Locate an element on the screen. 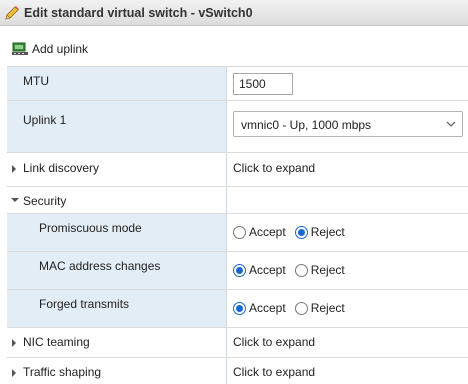 The image size is (468, 384). uplink-1-label: Uplink 1 is located at coordinates (45, 120).